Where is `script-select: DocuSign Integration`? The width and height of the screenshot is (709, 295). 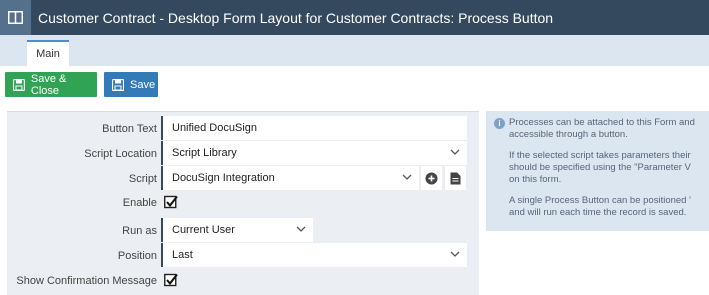
script-select: DocuSign Integration is located at coordinates (290, 178).